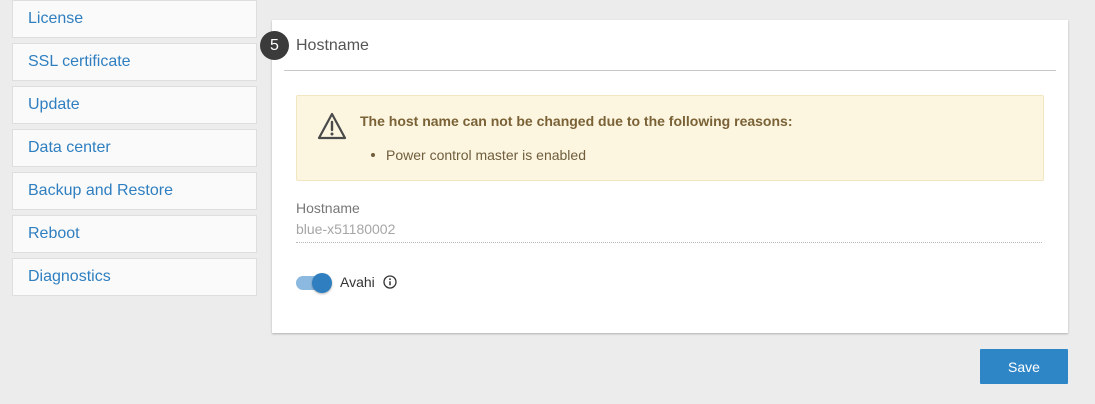 Image resolution: width=1095 pixels, height=404 pixels. Describe the element at coordinates (670, 70) in the screenshot. I see `card-divider` at that location.